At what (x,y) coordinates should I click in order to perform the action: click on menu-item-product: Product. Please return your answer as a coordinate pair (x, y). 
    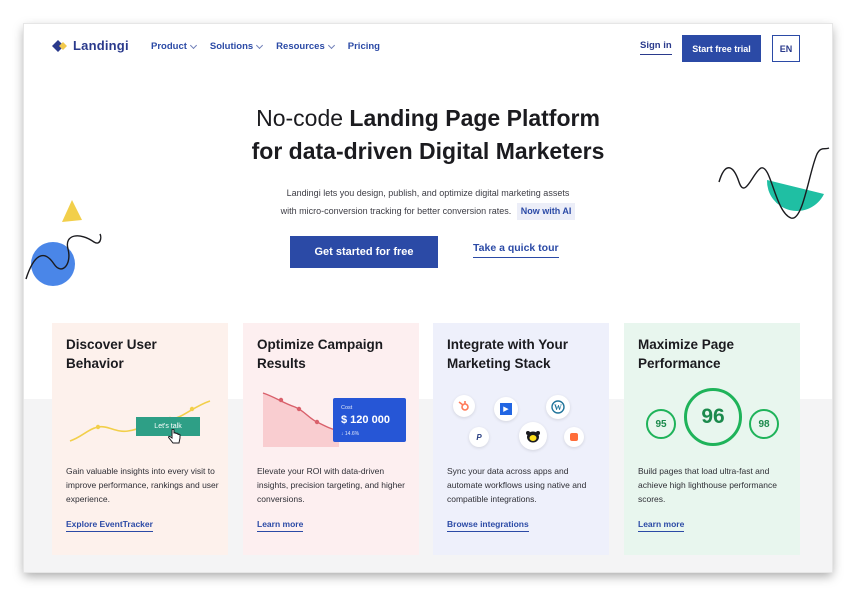
    Looking at the image, I should click on (174, 46).